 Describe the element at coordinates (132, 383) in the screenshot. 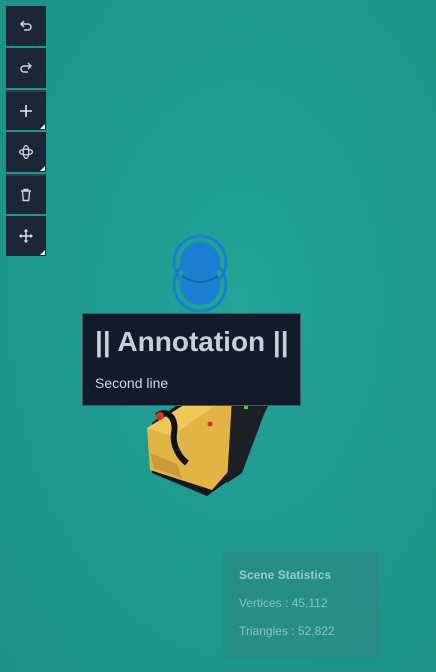

I see `annotation-body: Second line` at that location.